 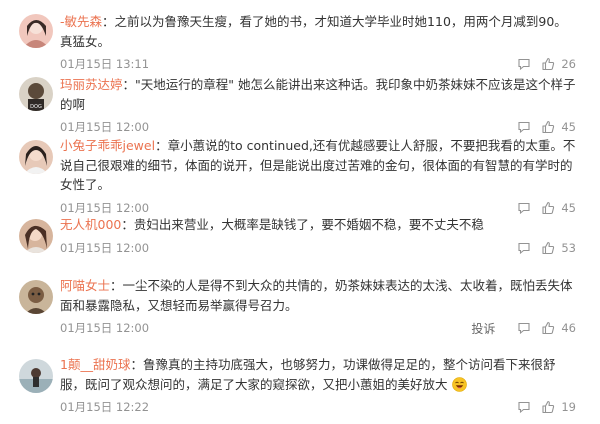 I want to click on username-link: 无人机000, so click(x=90, y=224).